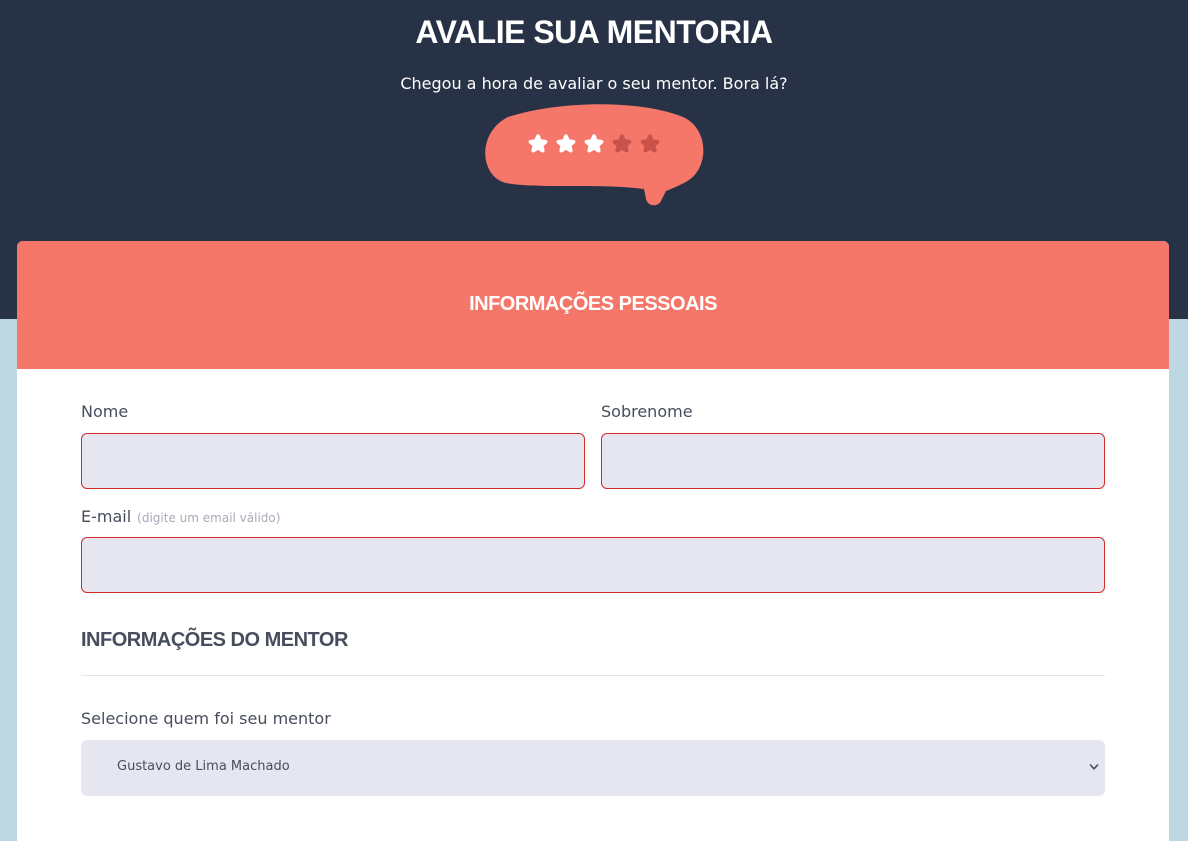 The image size is (1188, 841). What do you see at coordinates (206, 718) in the screenshot?
I see `mentor-select-label: Selecione quem foi seu mentor` at bounding box center [206, 718].